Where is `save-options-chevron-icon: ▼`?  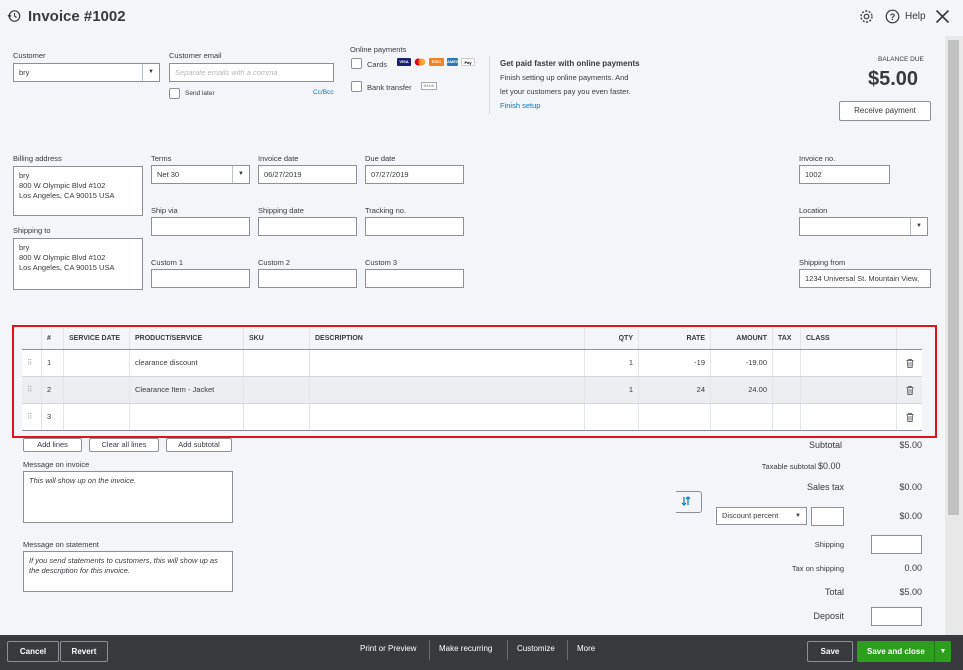 save-options-chevron-icon: ▼ is located at coordinates (942, 651).